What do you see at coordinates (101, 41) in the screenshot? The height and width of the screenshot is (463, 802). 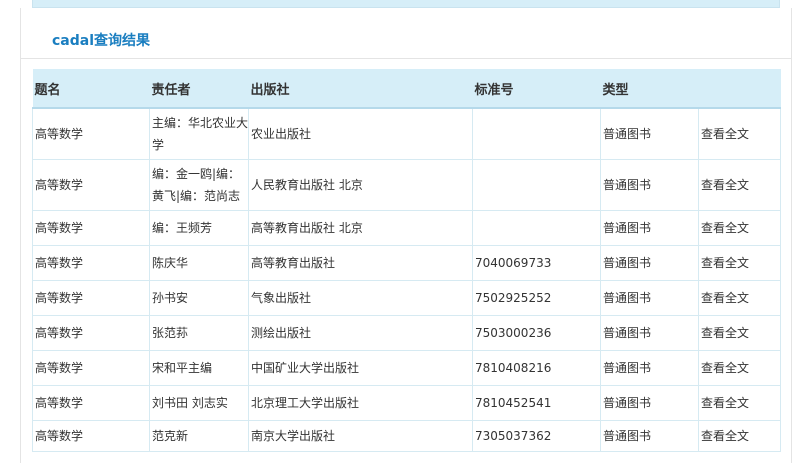 I see `section-title: cadal查询结果` at bounding box center [101, 41].